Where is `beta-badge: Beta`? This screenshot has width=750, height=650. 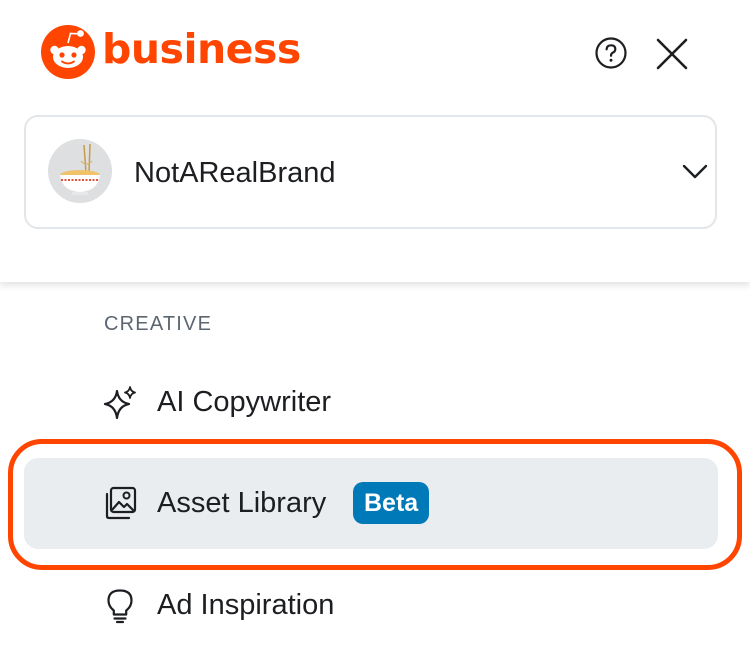
beta-badge: Beta is located at coordinates (391, 503).